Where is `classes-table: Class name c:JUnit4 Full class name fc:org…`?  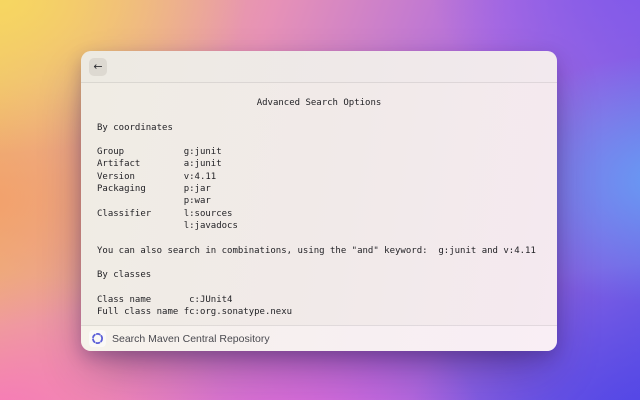 classes-table: Class name c:JUnit4 Full class name fc:org… is located at coordinates (319, 306).